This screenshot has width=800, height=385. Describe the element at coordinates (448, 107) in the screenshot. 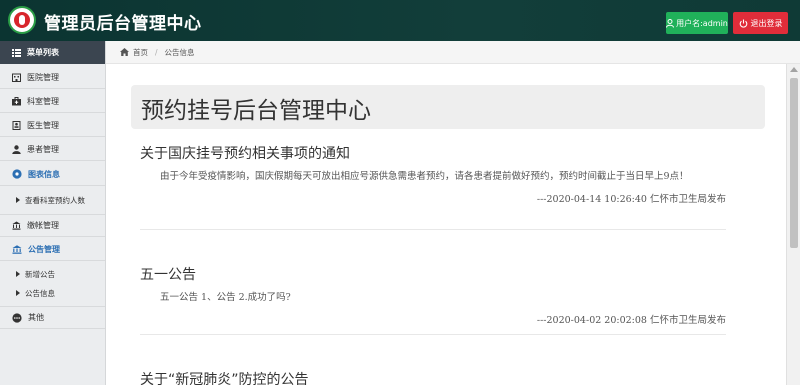

I see `jumbotron: 预约挂号后台管理中心` at that location.